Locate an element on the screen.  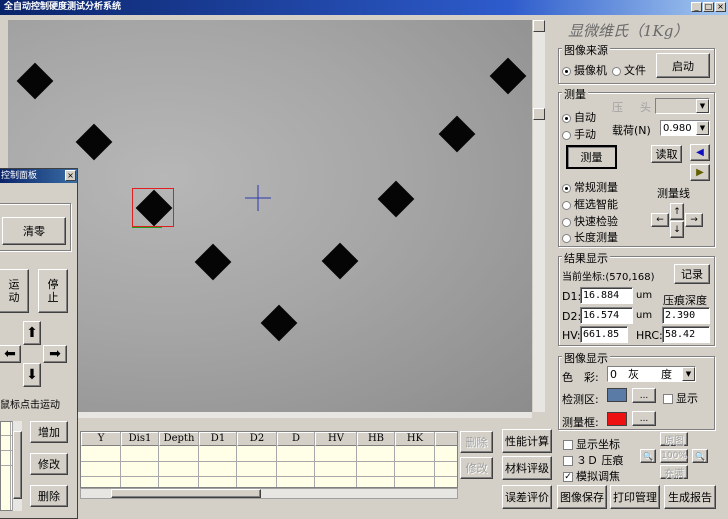
mode-quick-radio: 快速检验 is located at coordinates (590, 221).